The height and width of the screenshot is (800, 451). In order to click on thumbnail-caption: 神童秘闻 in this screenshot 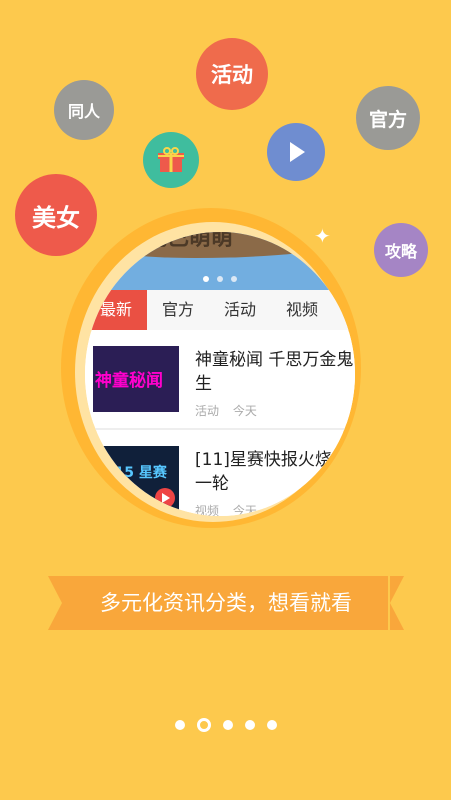, I will do `click(129, 381)`.